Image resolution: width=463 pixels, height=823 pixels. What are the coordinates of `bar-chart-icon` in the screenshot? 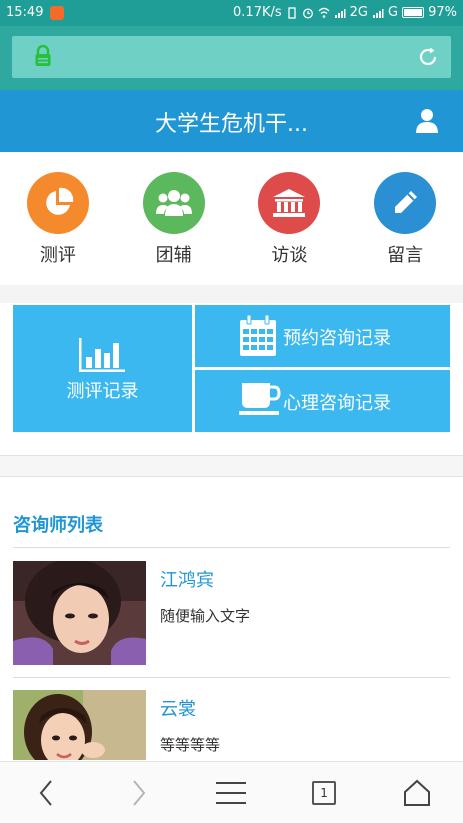 It's located at (102, 355).